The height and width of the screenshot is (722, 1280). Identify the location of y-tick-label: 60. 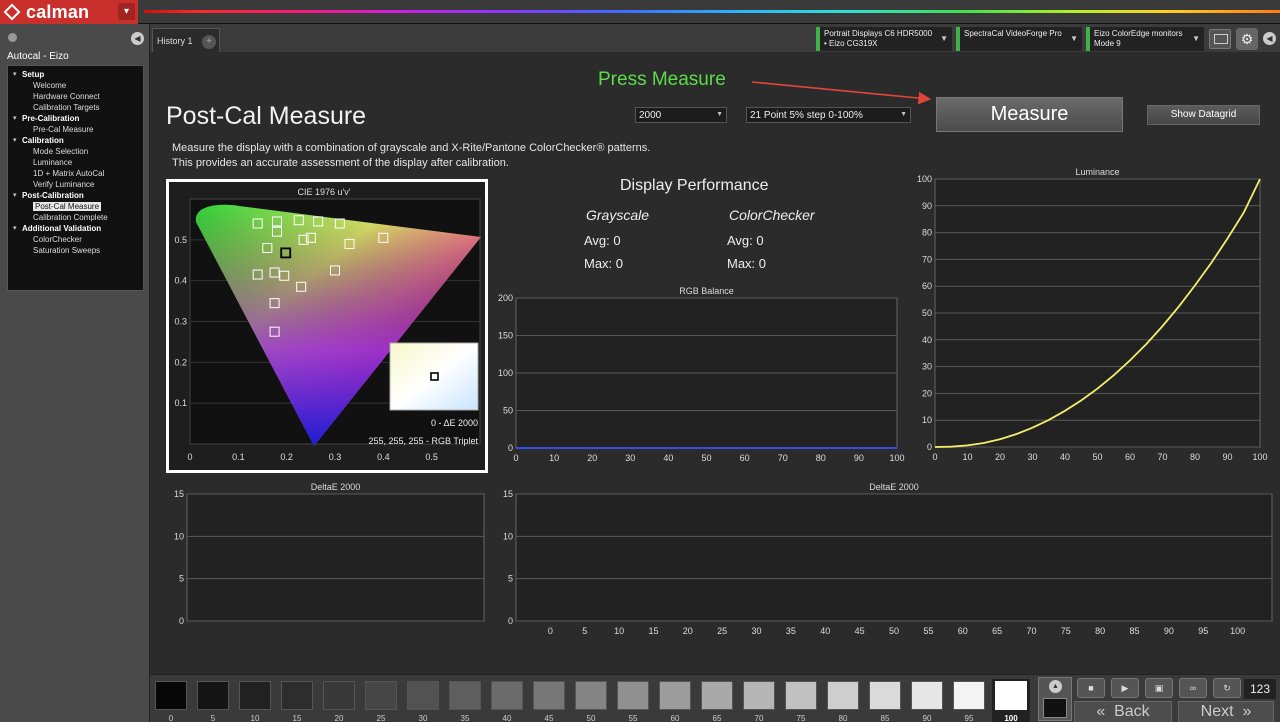
(927, 286).